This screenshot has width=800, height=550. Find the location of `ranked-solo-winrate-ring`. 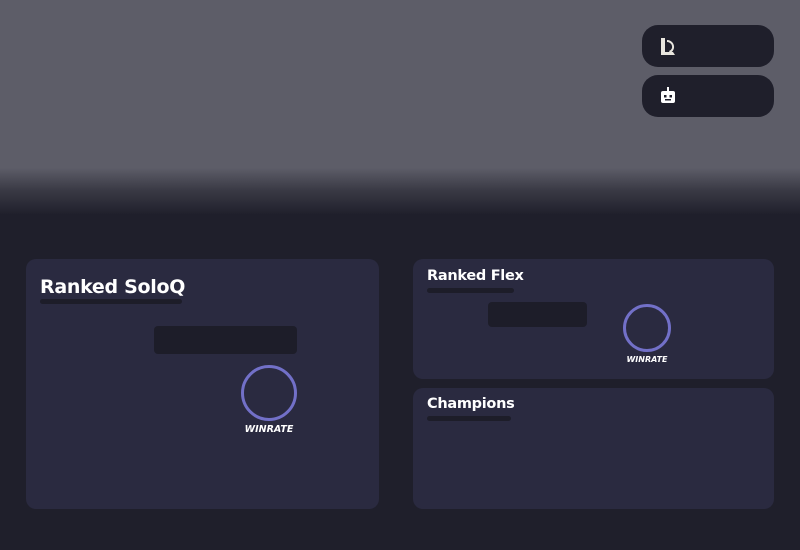

ranked-solo-winrate-ring is located at coordinates (269, 393).